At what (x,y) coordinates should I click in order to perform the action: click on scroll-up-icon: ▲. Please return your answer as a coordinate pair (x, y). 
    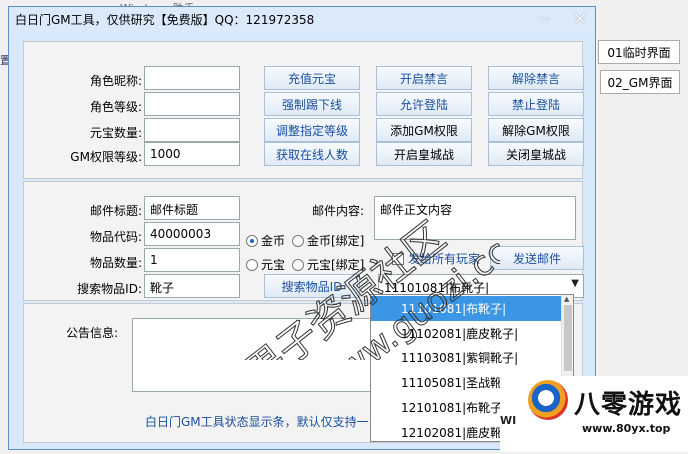
    Looking at the image, I should click on (566, 299).